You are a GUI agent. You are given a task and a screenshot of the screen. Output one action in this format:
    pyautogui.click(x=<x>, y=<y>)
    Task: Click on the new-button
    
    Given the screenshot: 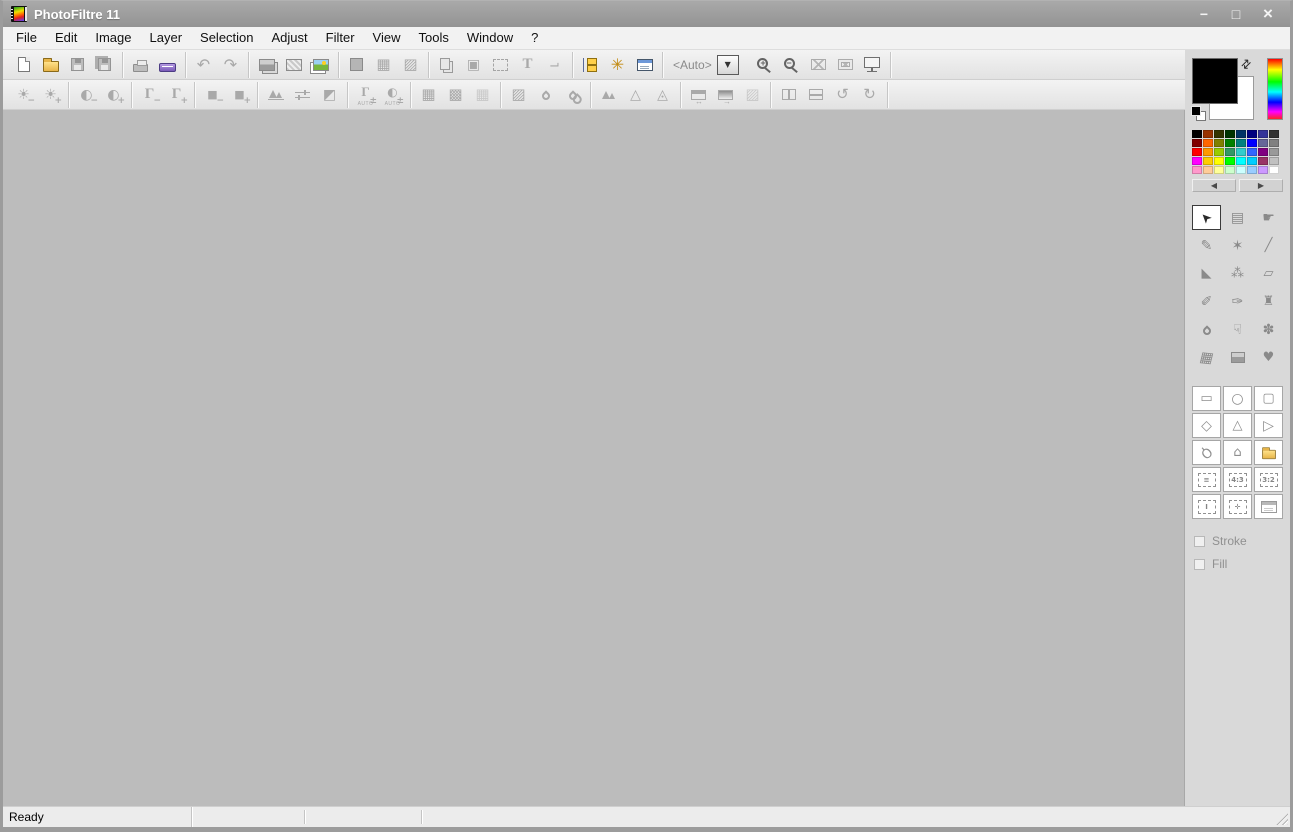 What is the action you would take?
    pyautogui.click(x=23, y=65)
    